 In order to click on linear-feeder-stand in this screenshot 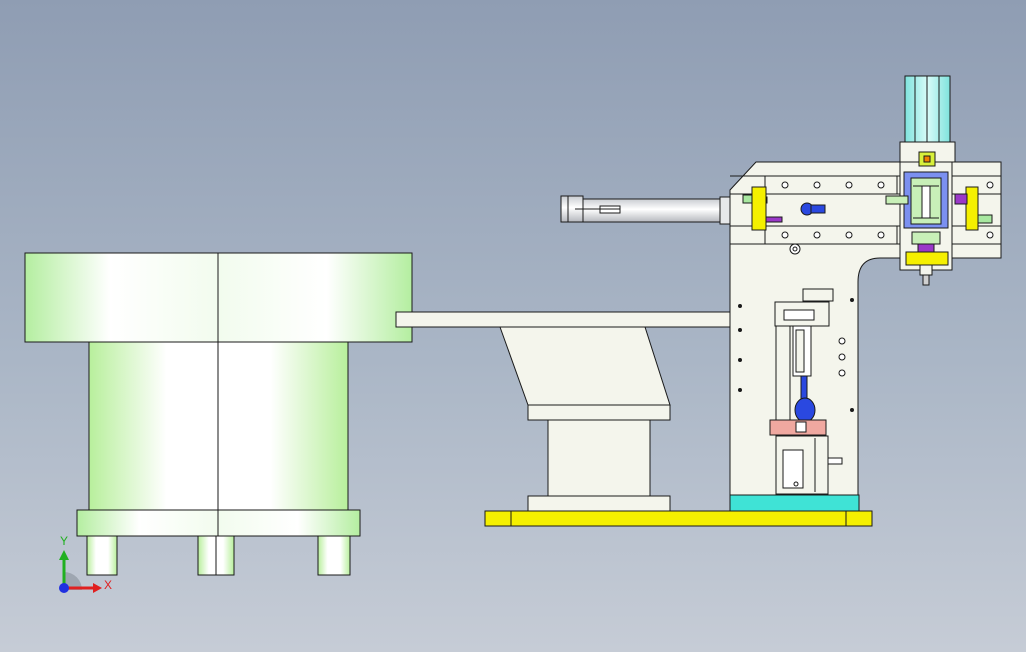, I will do `click(585, 419)`.